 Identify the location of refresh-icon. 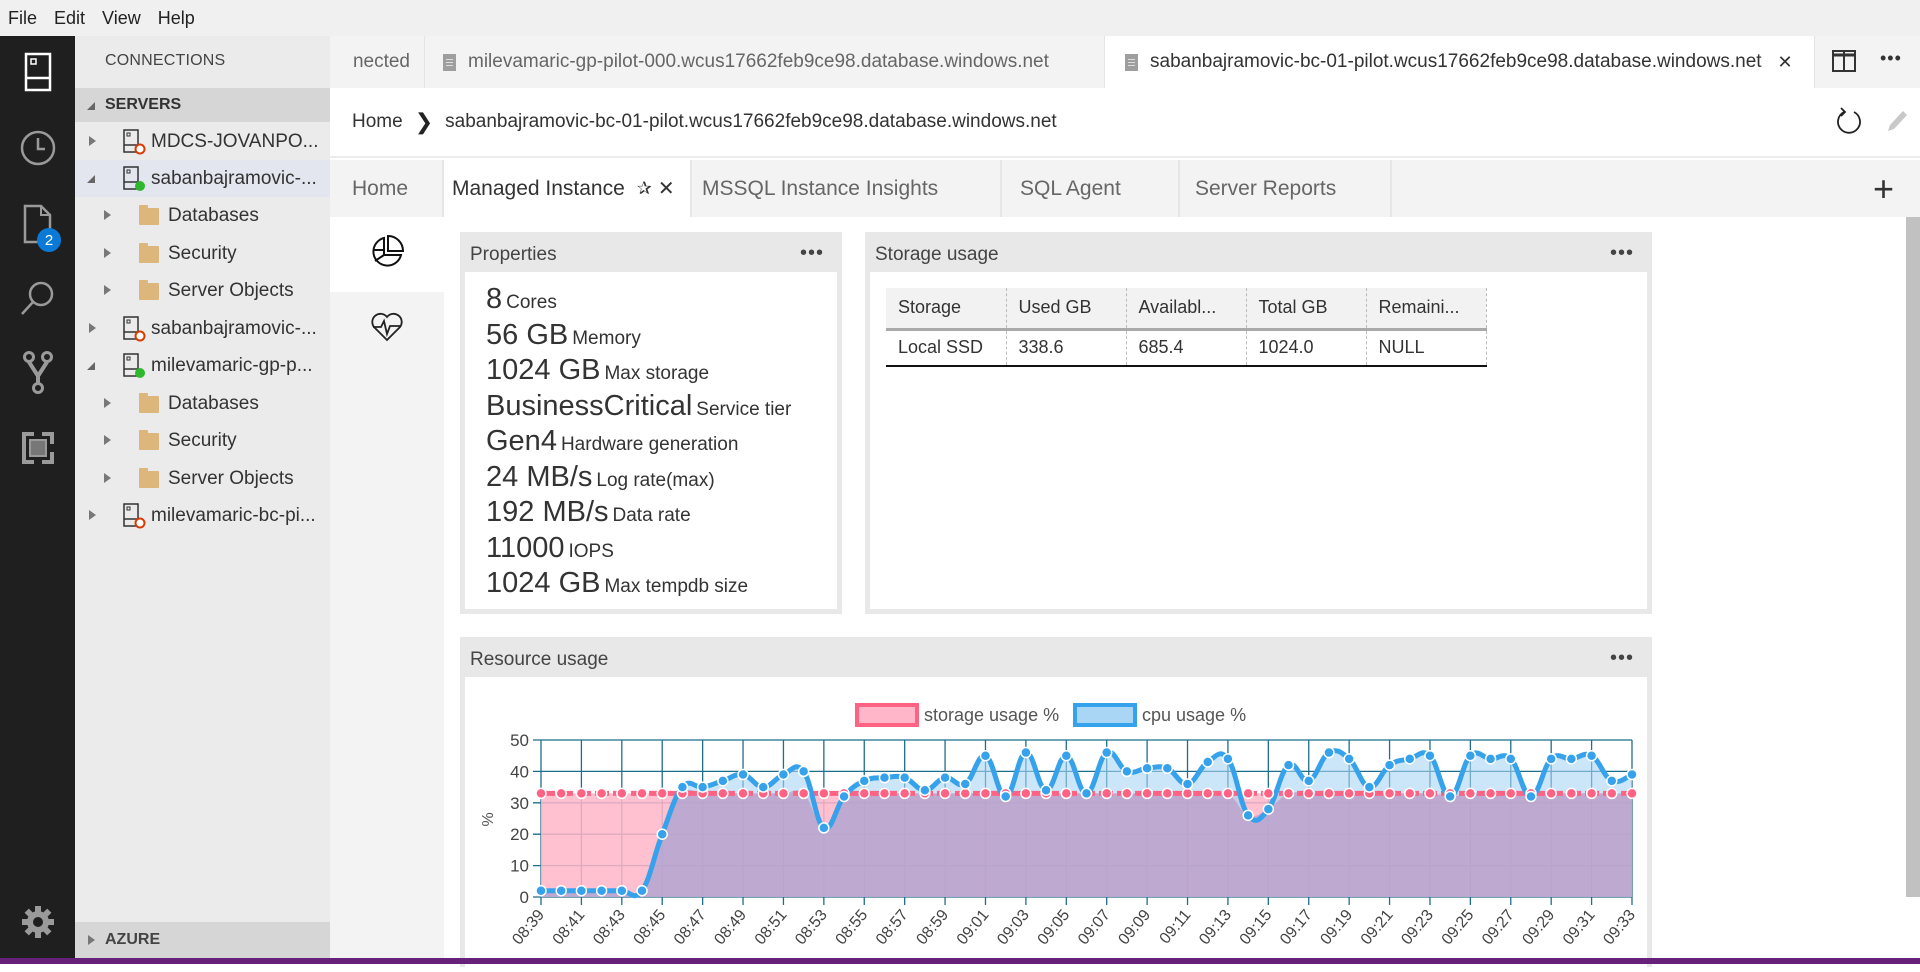
(1849, 125).